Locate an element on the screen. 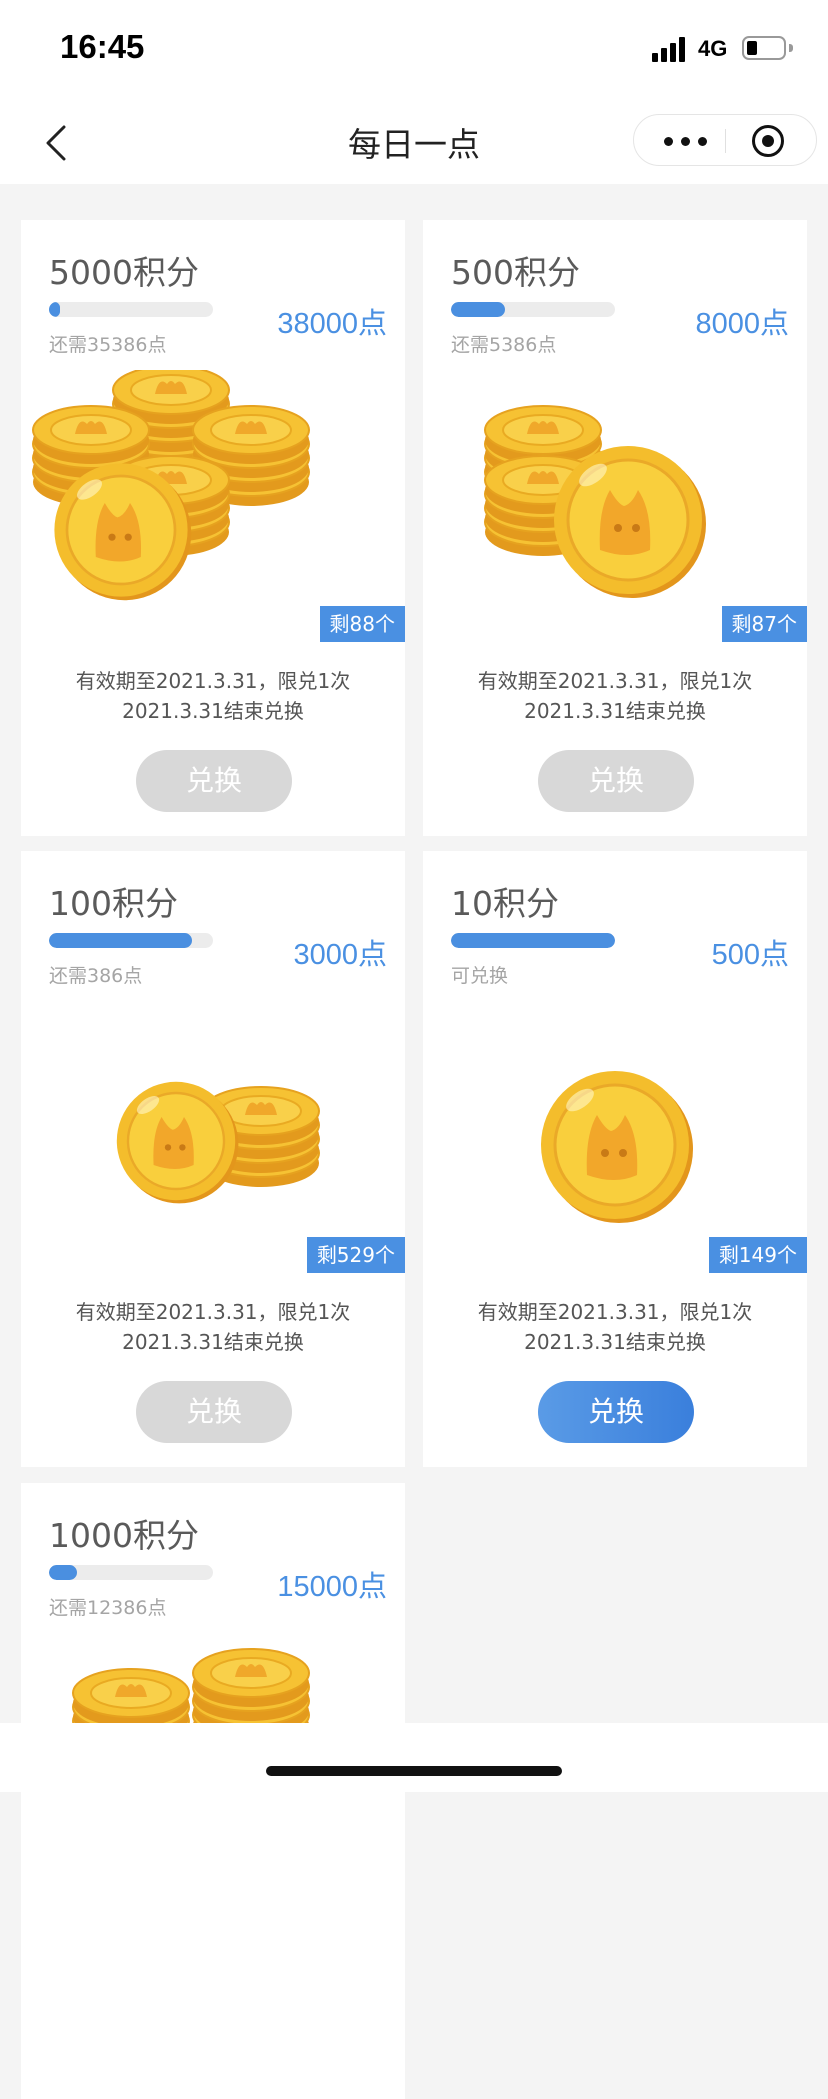 Image resolution: width=828 pixels, height=2099 pixels. mini-program-capsule is located at coordinates (725, 140).